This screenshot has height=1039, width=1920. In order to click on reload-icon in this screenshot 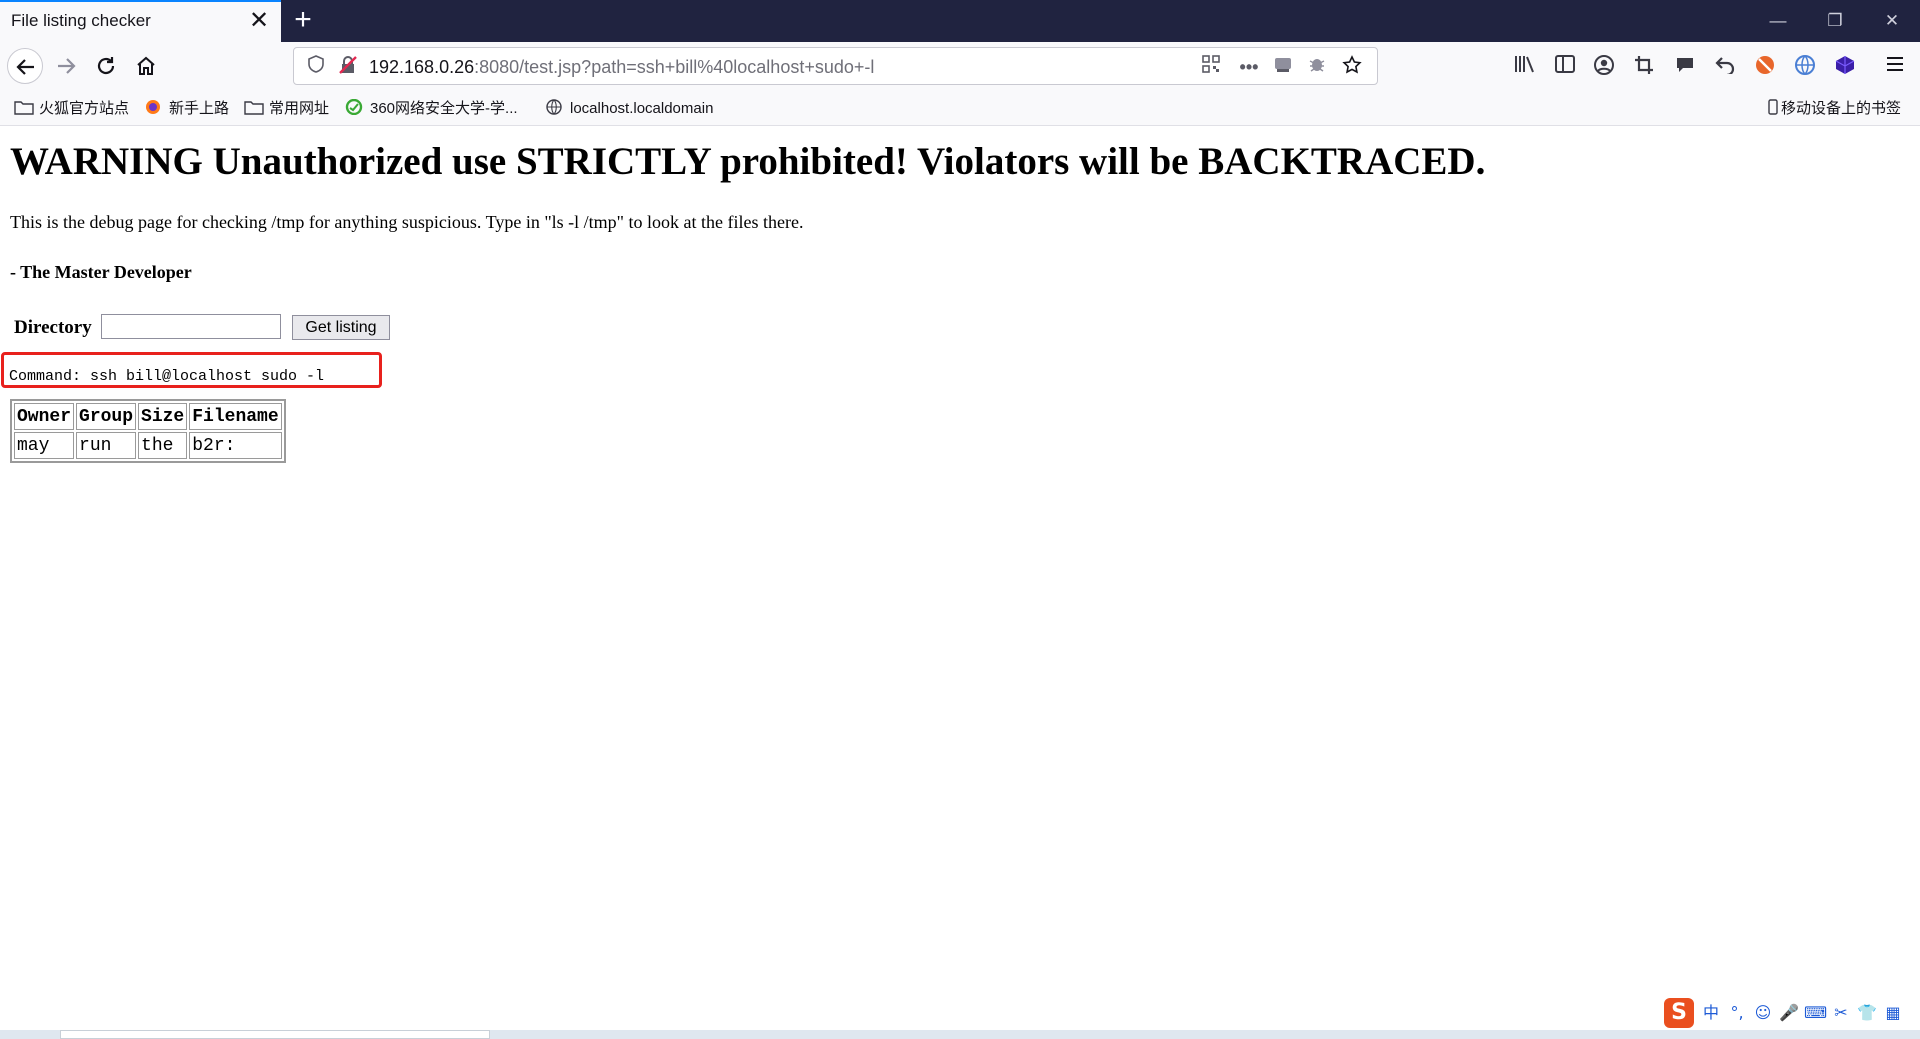, I will do `click(106, 66)`.